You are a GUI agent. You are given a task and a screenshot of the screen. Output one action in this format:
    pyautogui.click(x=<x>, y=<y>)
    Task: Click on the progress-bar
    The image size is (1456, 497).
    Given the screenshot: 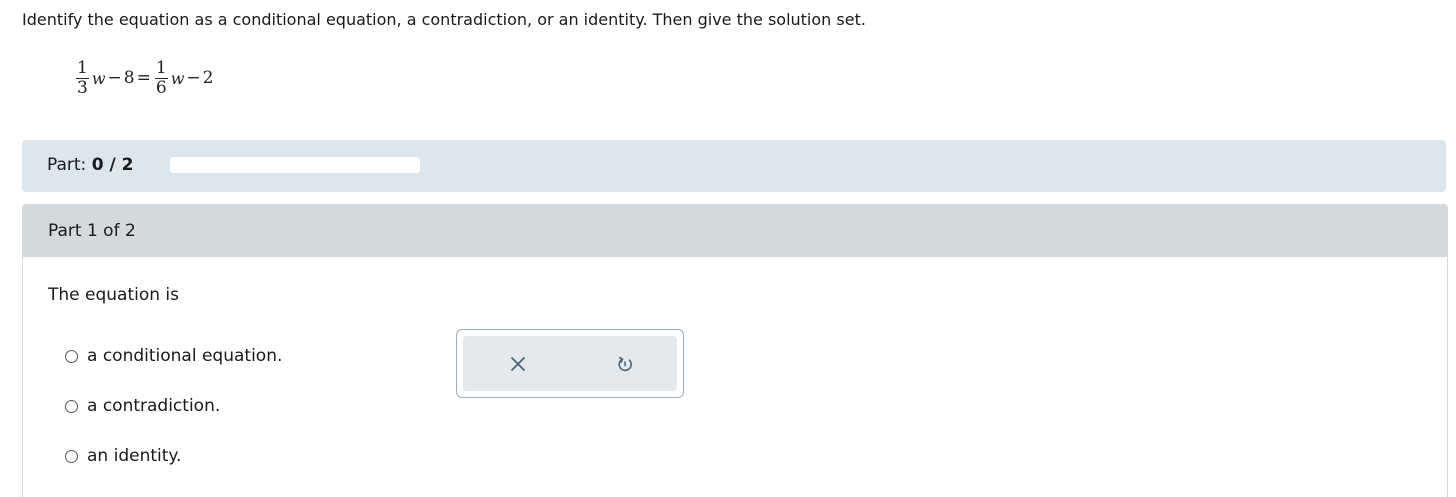 What is the action you would take?
    pyautogui.click(x=295, y=165)
    